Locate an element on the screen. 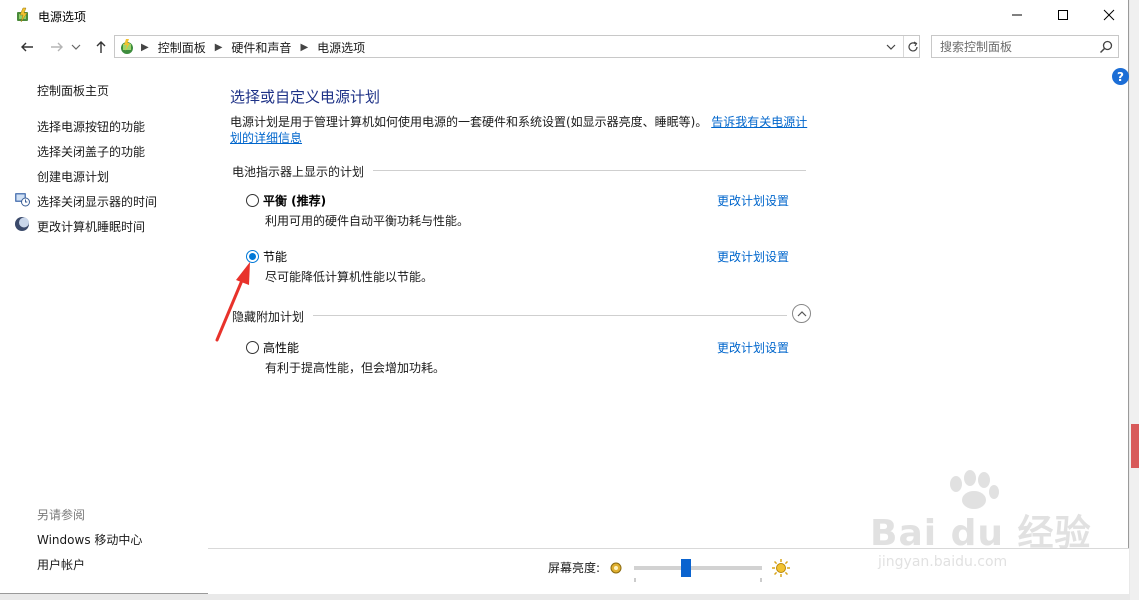  plan-balanced-settings-link: 更改计划设置 is located at coordinates (753, 200).